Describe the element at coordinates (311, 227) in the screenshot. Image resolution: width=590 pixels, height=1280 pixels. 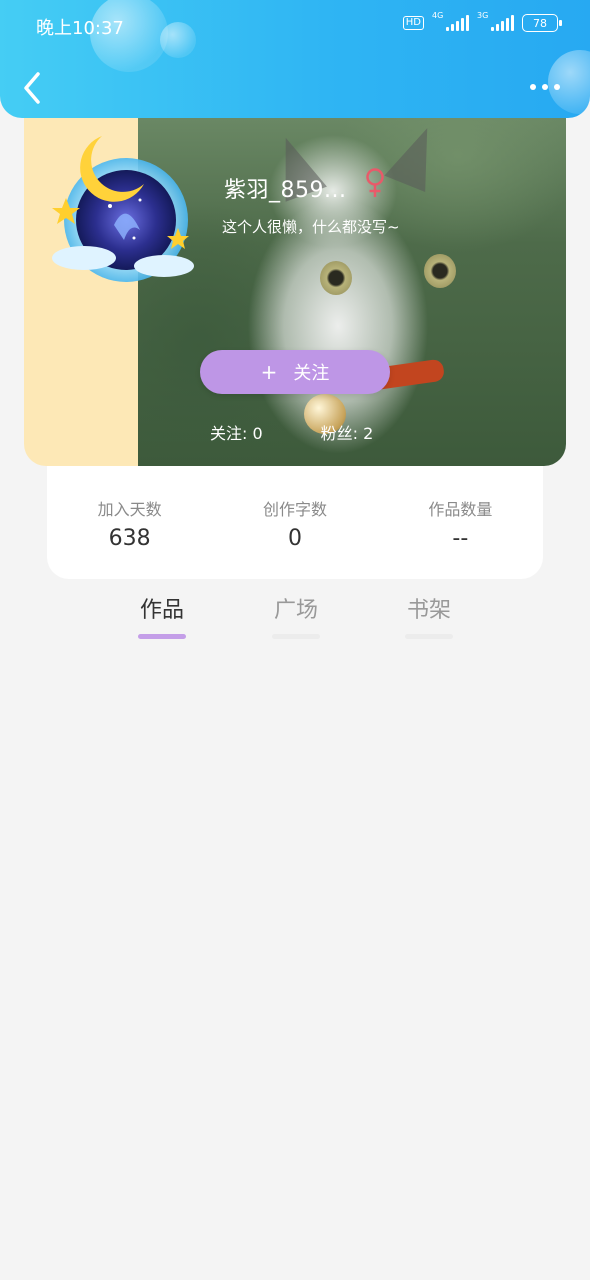
I see `bio-text: 这个人很懒，什么都没写~` at that location.